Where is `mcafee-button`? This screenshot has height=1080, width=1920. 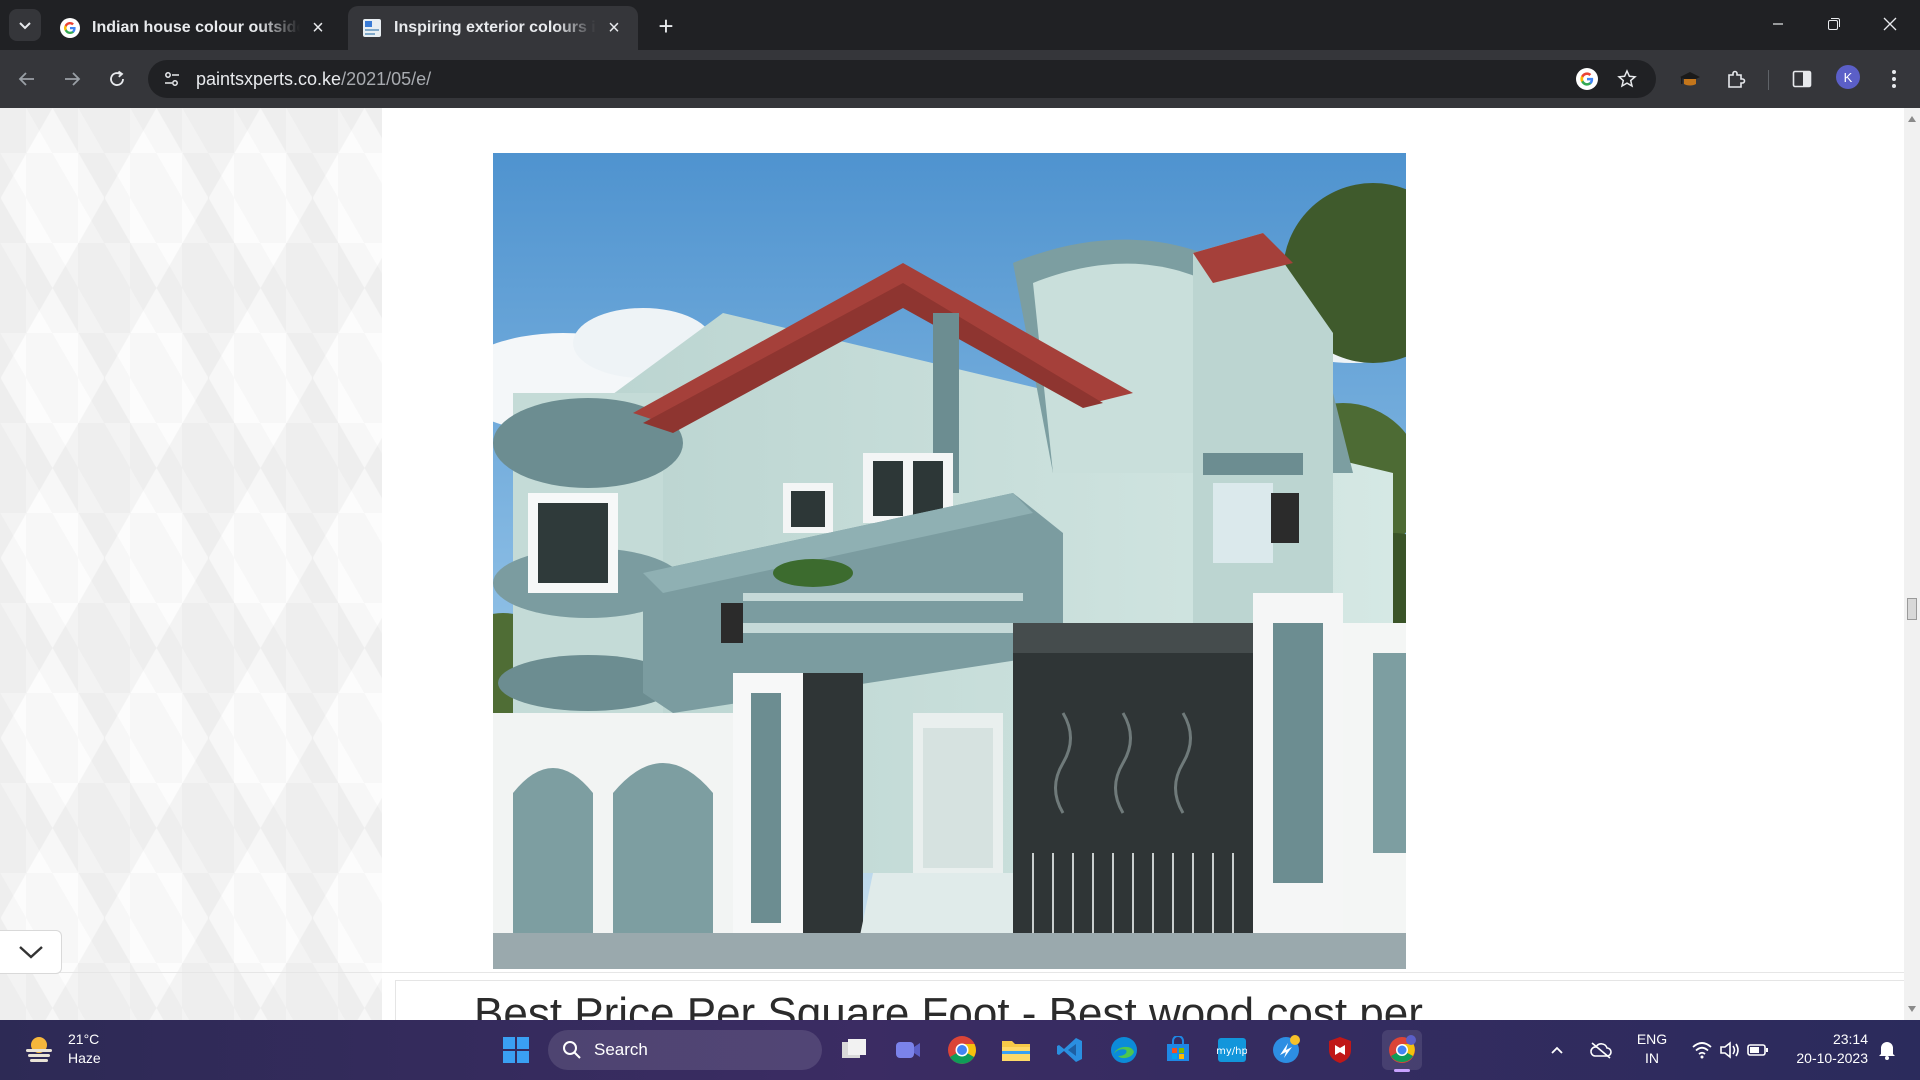
mcafee-button is located at coordinates (1340, 1050).